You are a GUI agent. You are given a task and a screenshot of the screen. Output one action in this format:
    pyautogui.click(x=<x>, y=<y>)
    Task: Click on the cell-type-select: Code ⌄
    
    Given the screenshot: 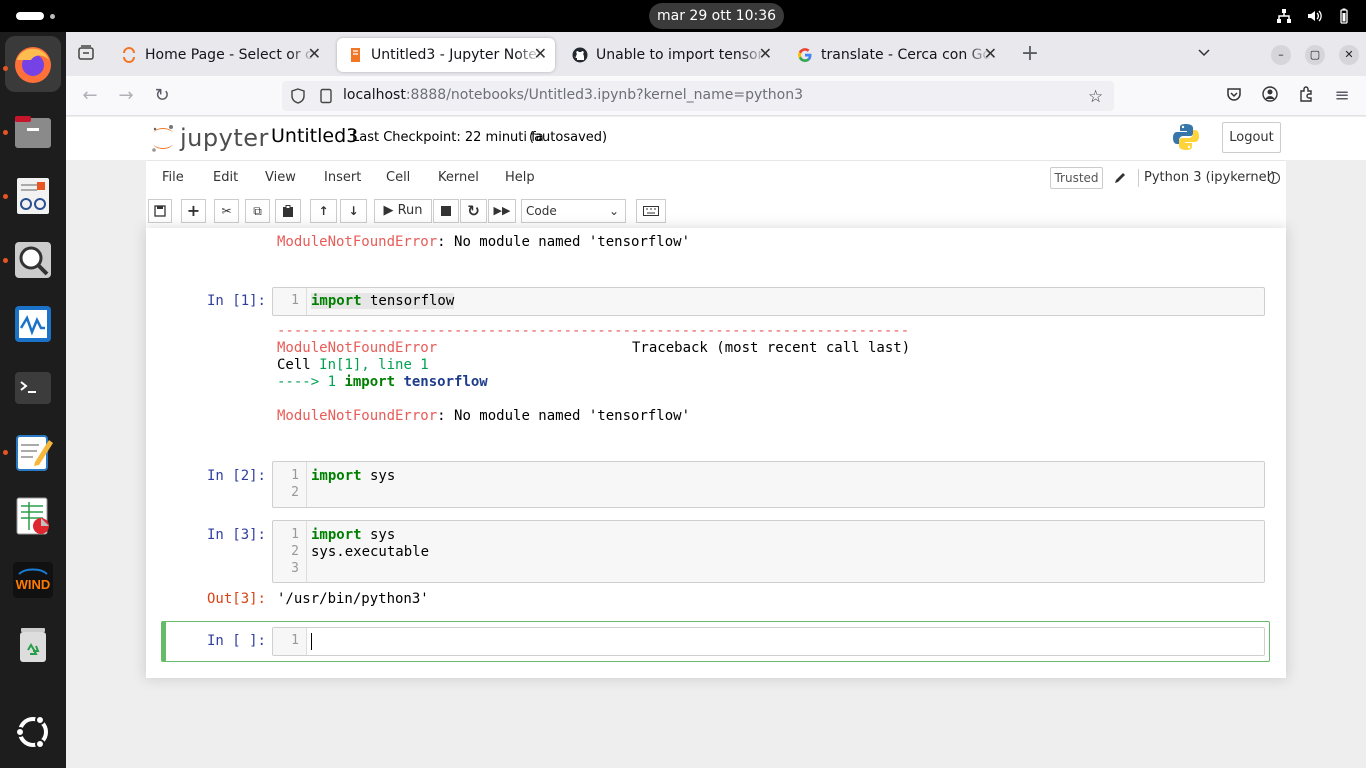 What is the action you would take?
    pyautogui.click(x=573, y=211)
    